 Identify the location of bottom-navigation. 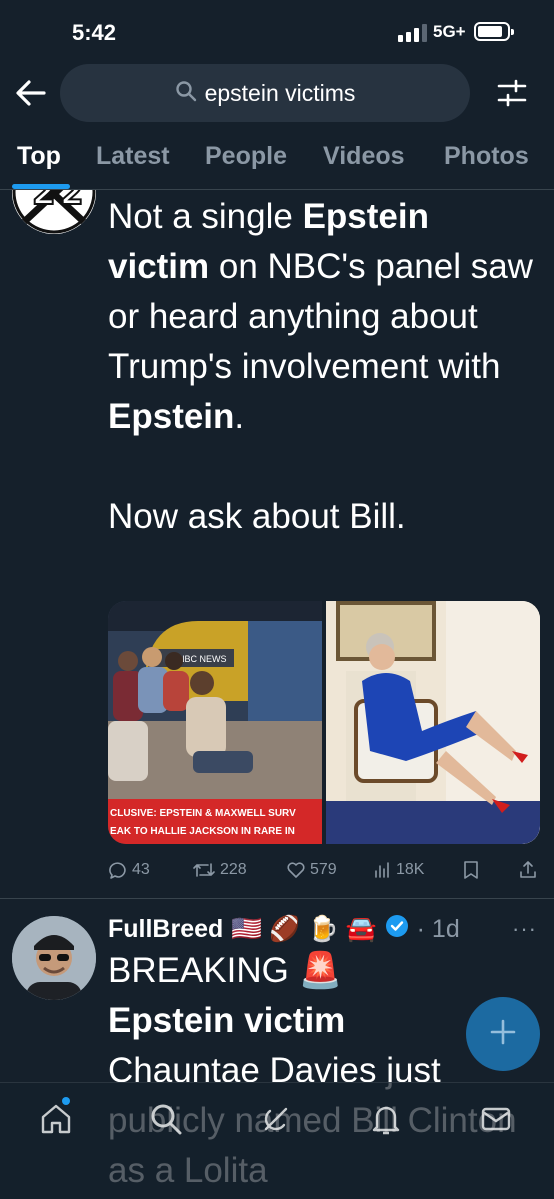
(277, 1140).